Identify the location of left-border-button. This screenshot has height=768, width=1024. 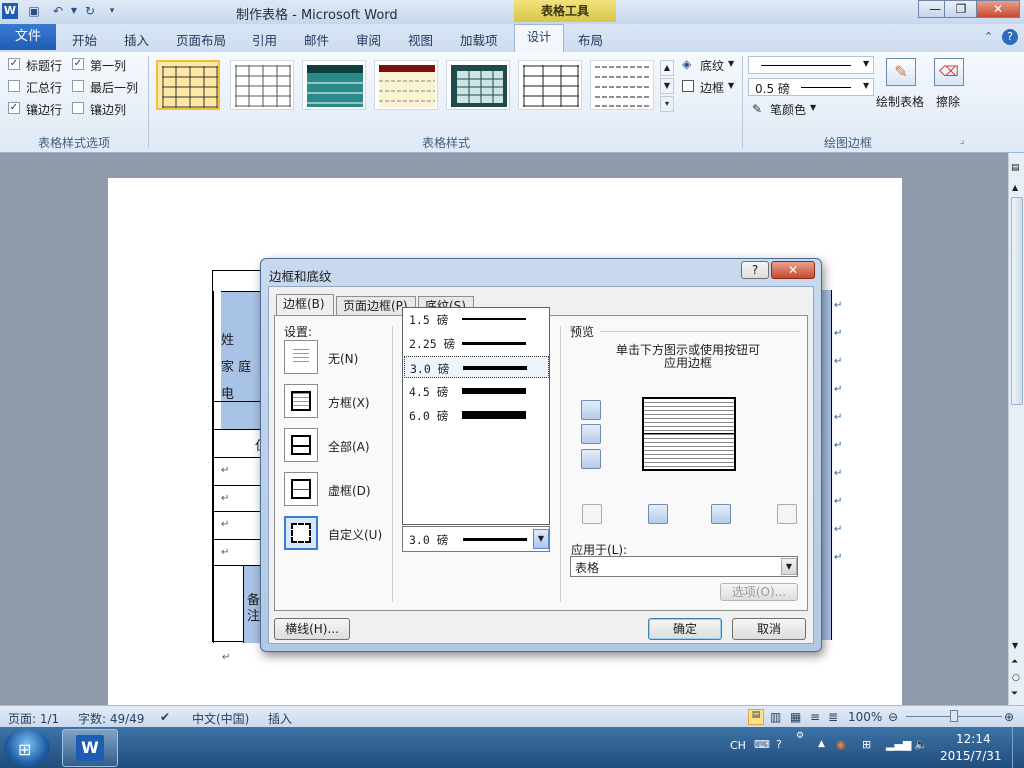
(658, 514).